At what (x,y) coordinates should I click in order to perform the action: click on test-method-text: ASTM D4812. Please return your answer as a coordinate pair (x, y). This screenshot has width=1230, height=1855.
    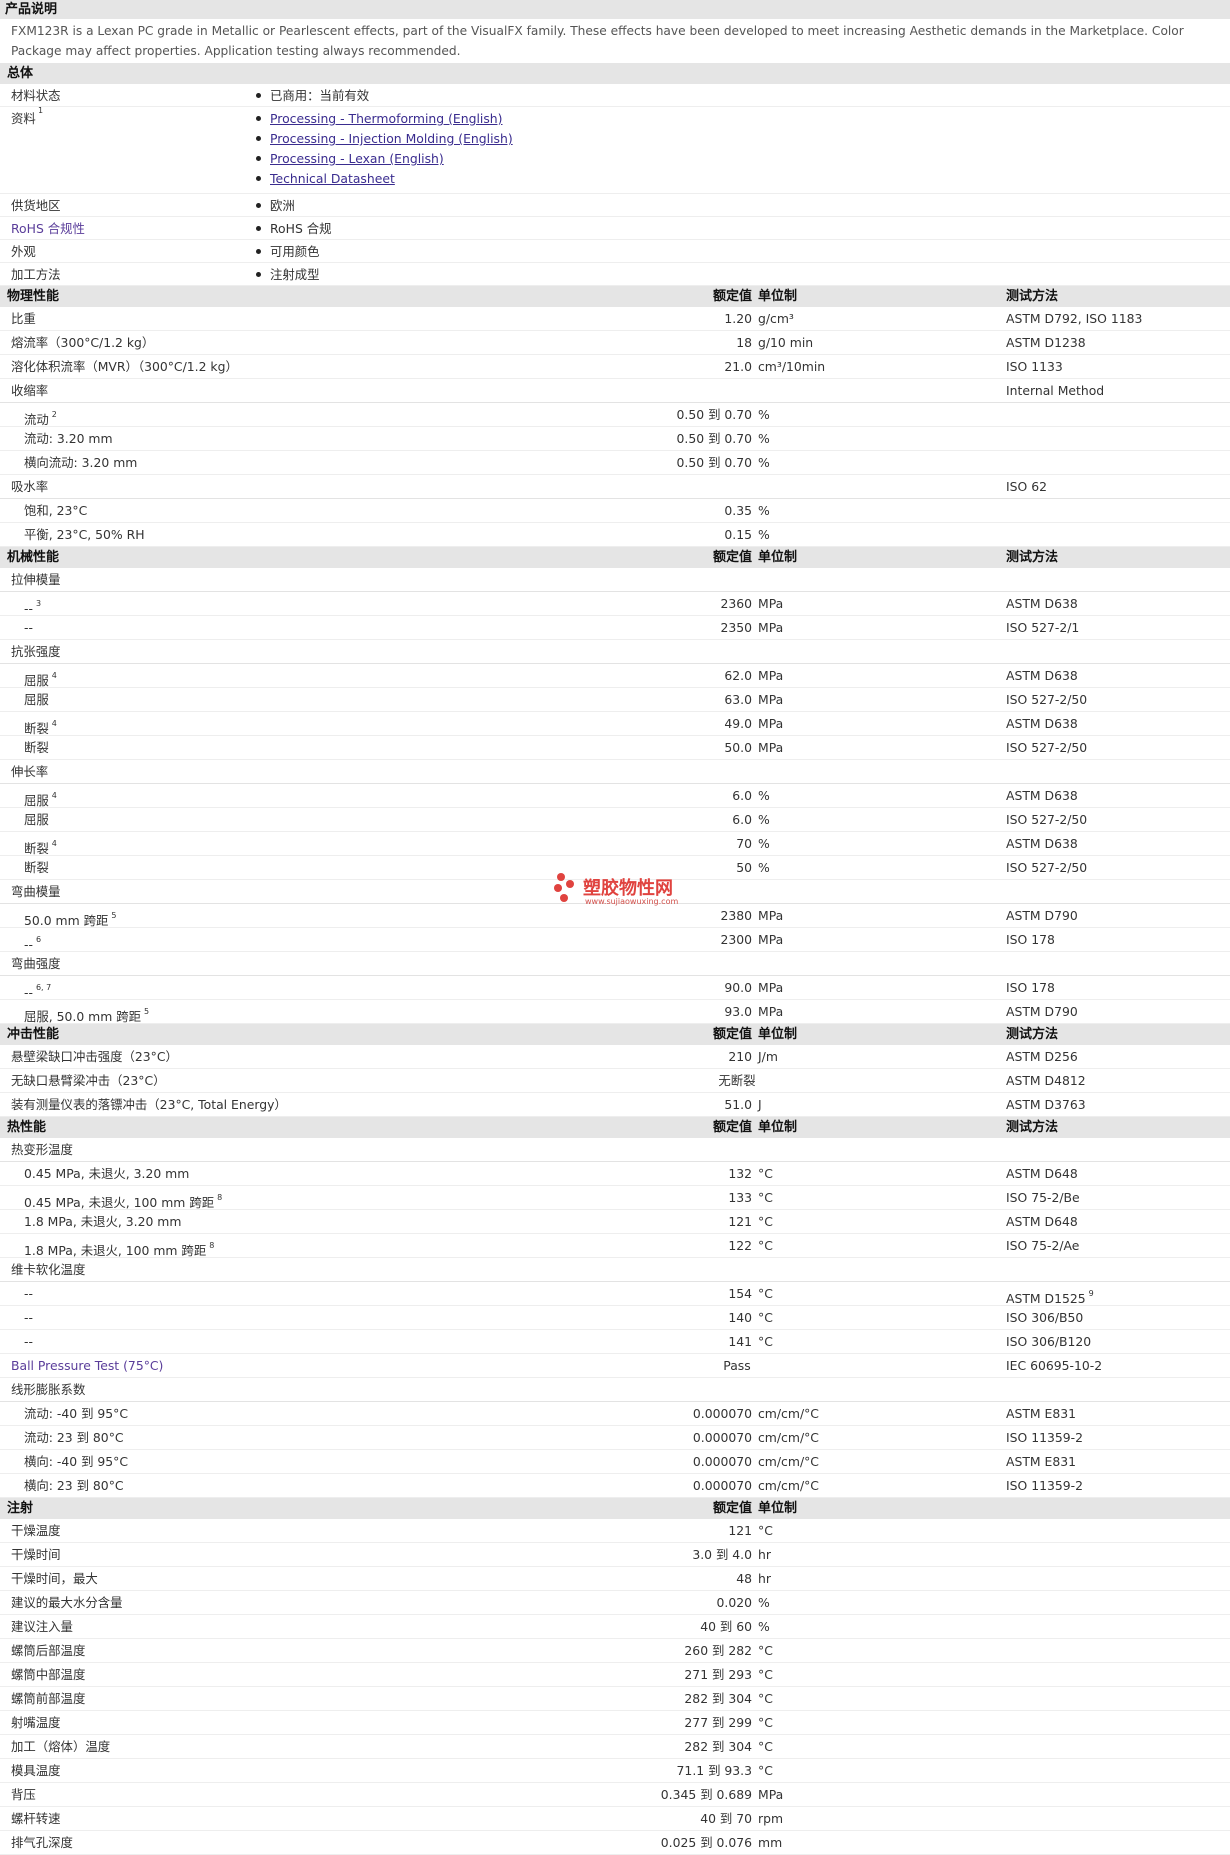
    Looking at the image, I should click on (1046, 1080).